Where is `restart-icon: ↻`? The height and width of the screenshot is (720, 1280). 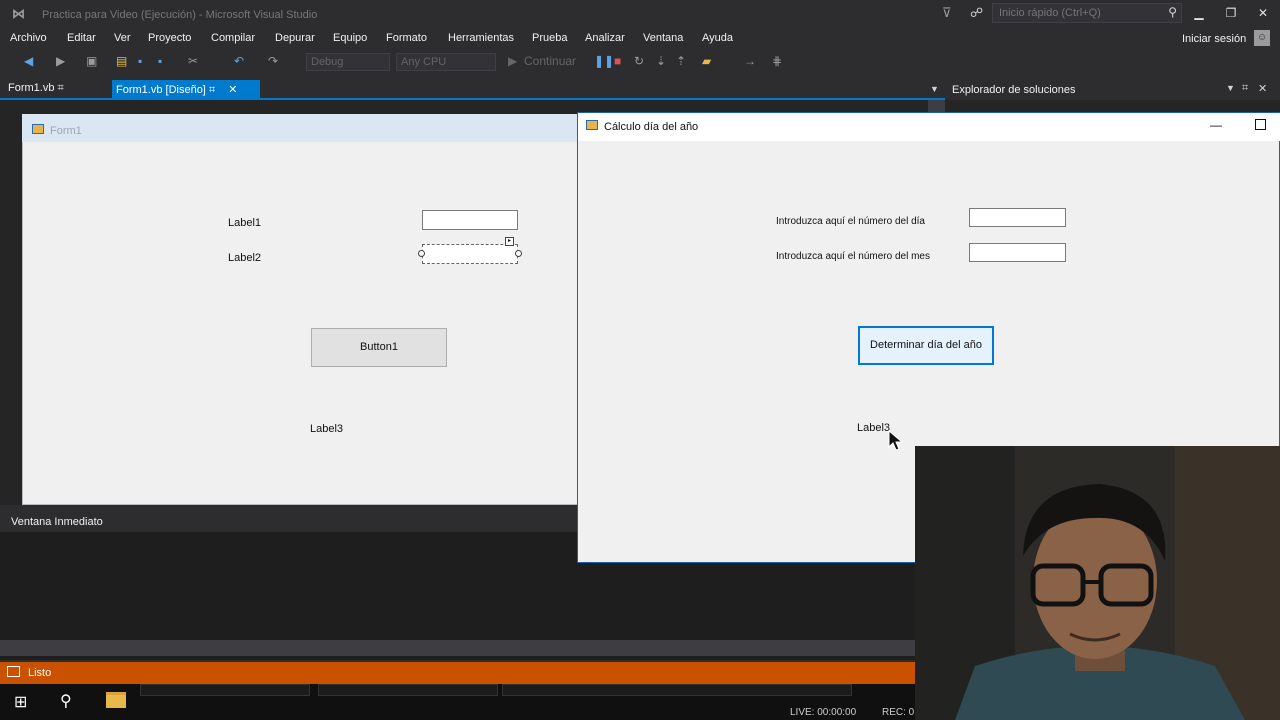 restart-icon: ↻ is located at coordinates (639, 61).